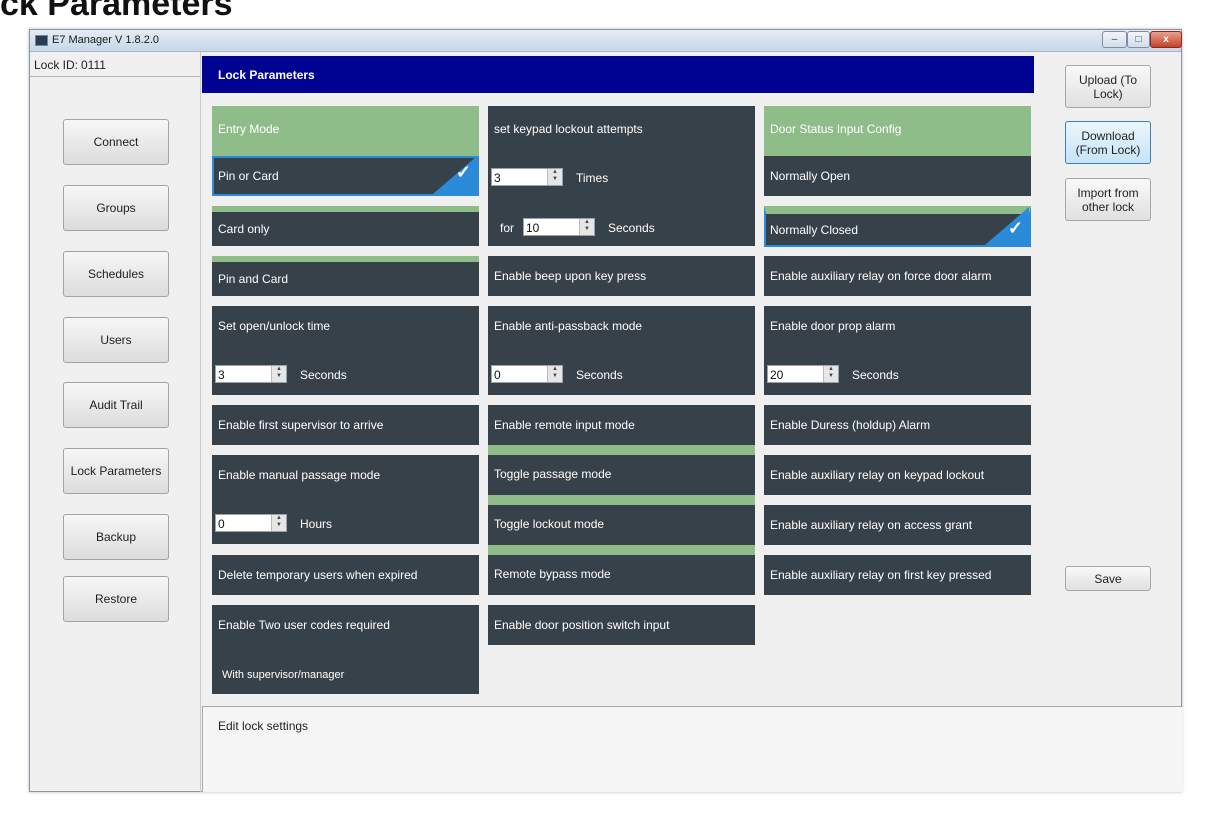 The width and height of the screenshot is (1208, 813). I want to click on door-switch-toggle: Enable door position switch input, so click(621, 625).